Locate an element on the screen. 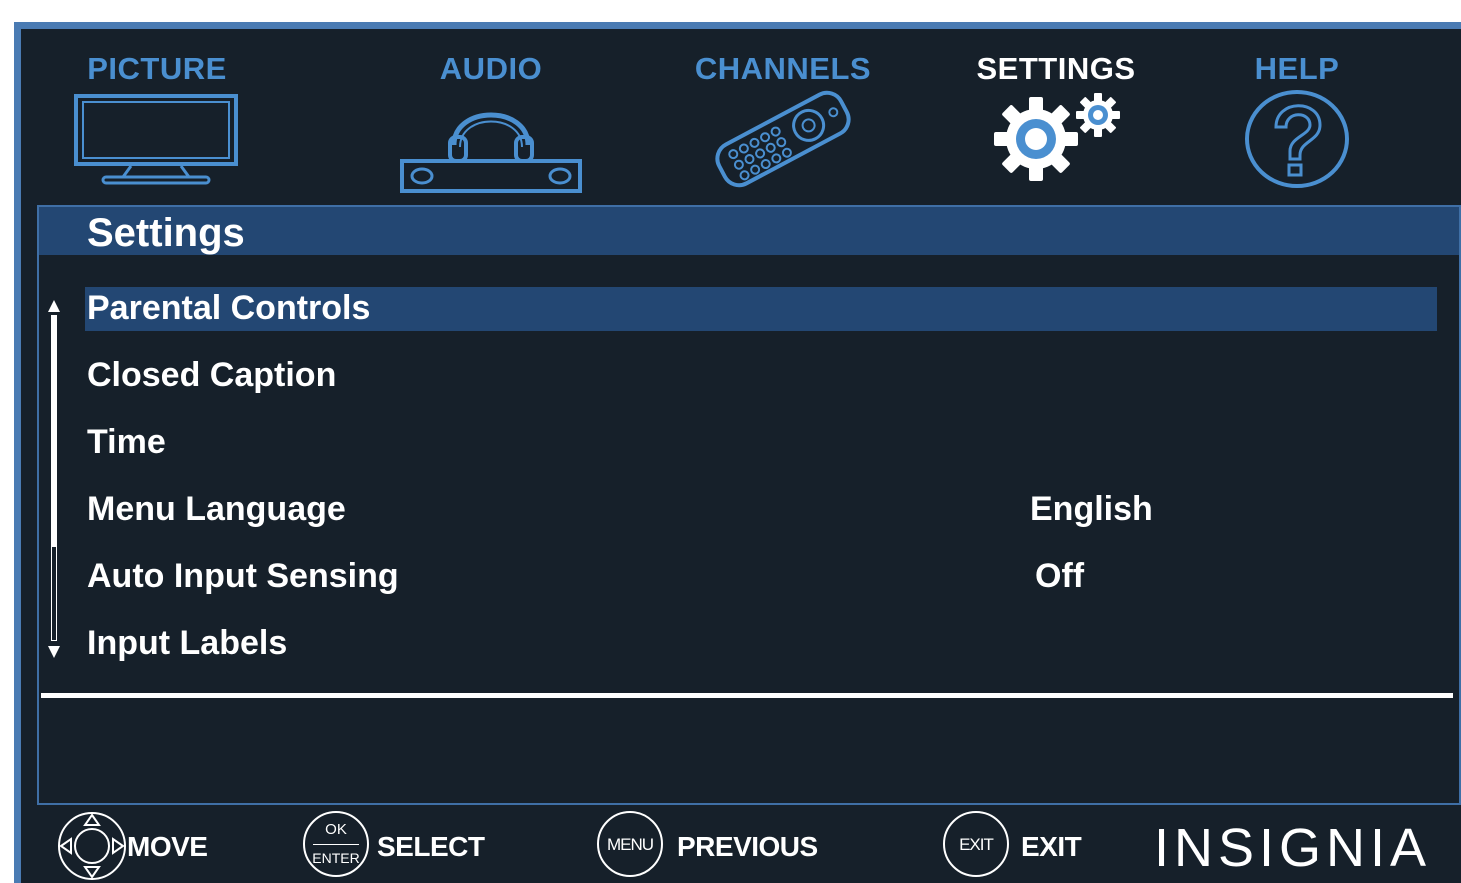 The height and width of the screenshot is (883, 1461). dpad-icon is located at coordinates (92, 846).